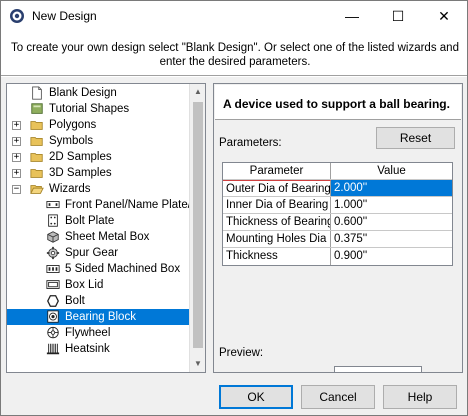 This screenshot has height=416, width=468. Describe the element at coordinates (53, 220) in the screenshot. I see `bolt-plate-icon` at that location.